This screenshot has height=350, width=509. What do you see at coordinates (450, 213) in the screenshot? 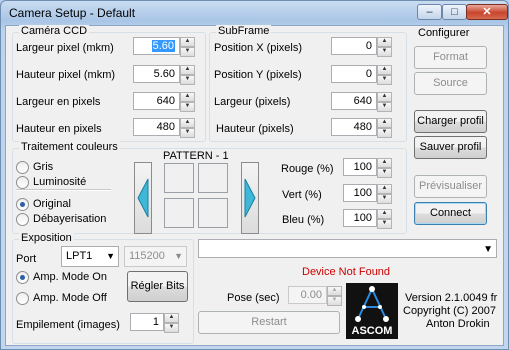
I see `connect-button: Connect` at bounding box center [450, 213].